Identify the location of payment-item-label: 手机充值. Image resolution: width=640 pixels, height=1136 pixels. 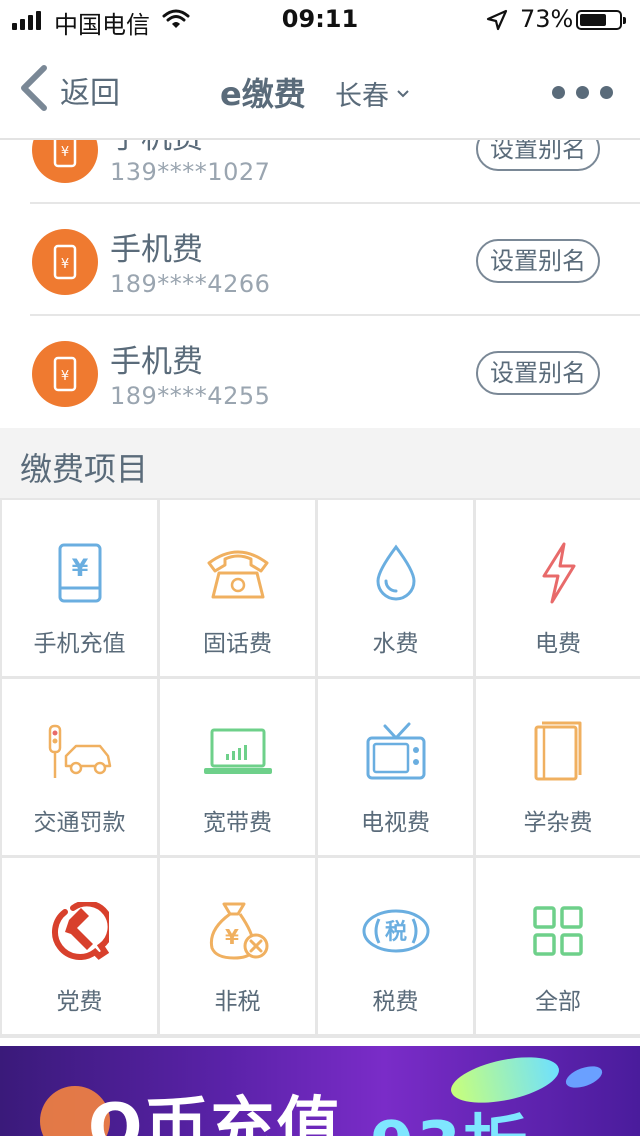
(79, 644).